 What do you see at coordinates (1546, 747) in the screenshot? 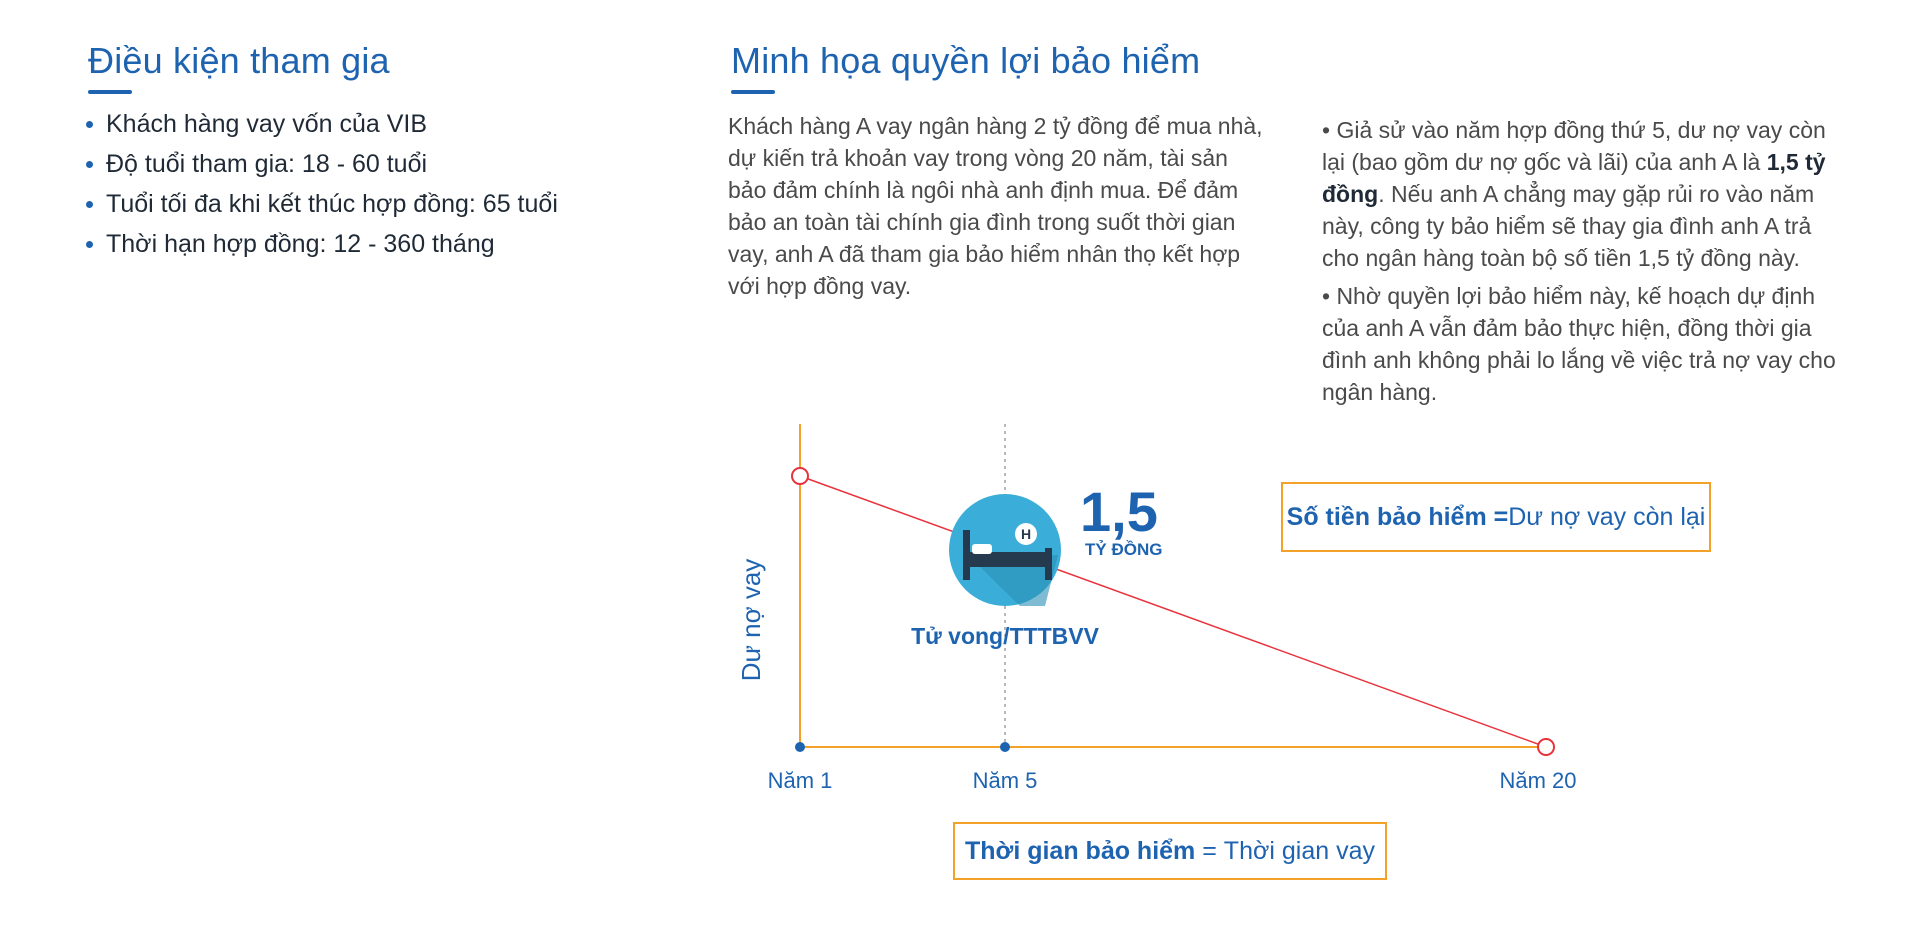
I see `balance-end-point` at bounding box center [1546, 747].